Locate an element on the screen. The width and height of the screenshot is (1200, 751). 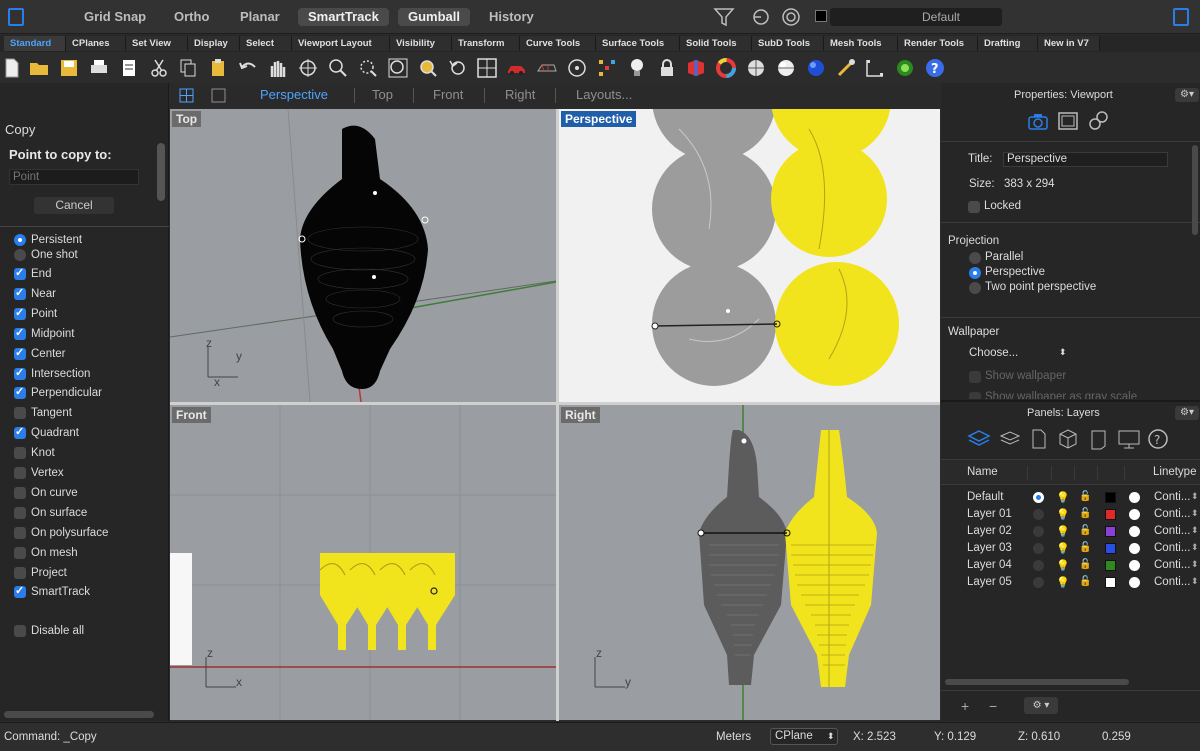
viewport-top: z y x Top is located at coordinates (363, 255).